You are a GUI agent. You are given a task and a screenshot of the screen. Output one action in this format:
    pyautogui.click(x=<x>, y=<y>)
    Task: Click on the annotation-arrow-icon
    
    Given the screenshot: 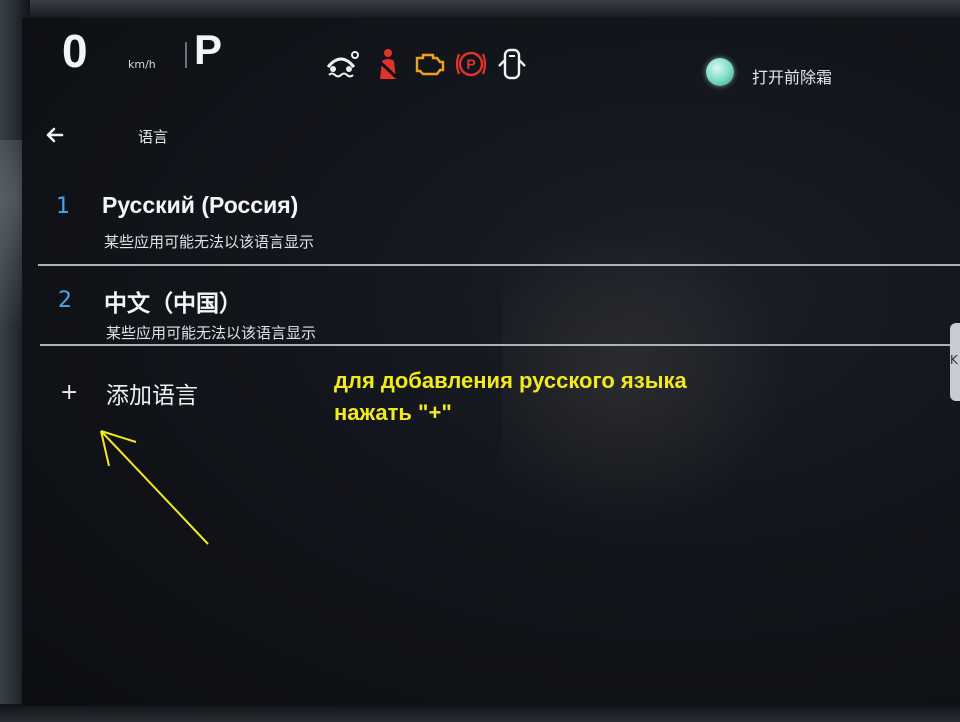 What is the action you would take?
    pyautogui.click(x=154, y=487)
    